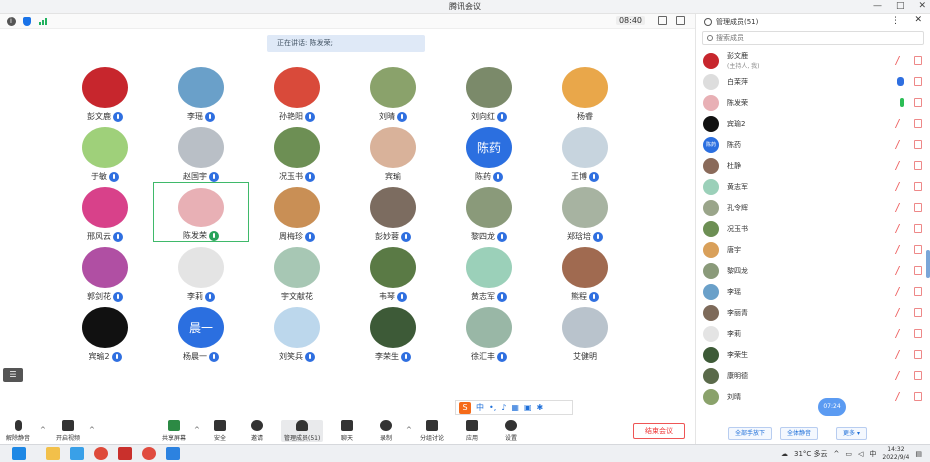  Describe the element at coordinates (105, 212) in the screenshot. I see `participant-tile: 邢风云` at that location.